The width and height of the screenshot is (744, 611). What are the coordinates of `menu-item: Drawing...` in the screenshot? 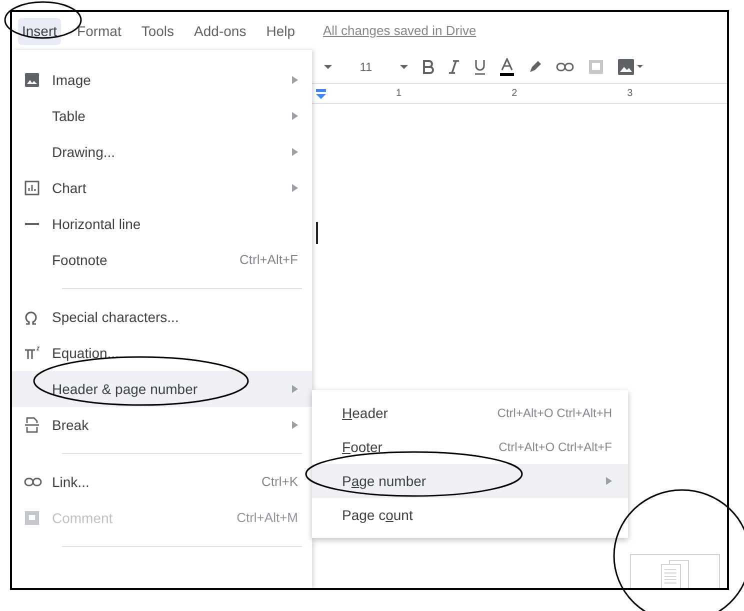 It's located at (162, 152).